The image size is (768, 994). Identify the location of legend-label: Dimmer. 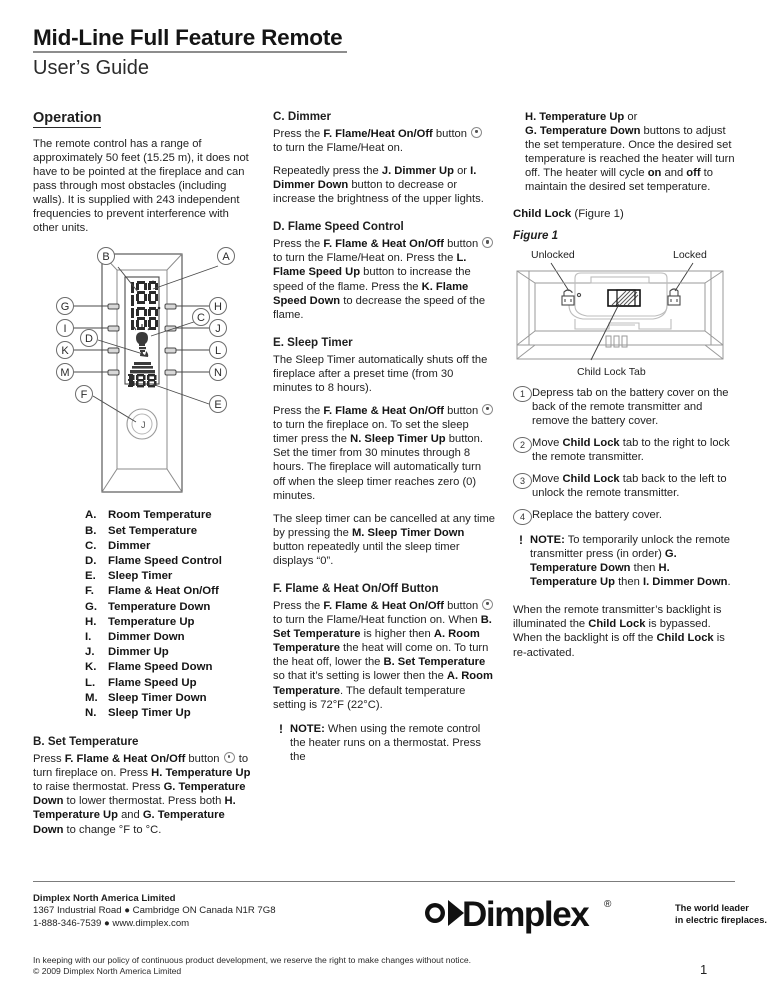
(129, 545).